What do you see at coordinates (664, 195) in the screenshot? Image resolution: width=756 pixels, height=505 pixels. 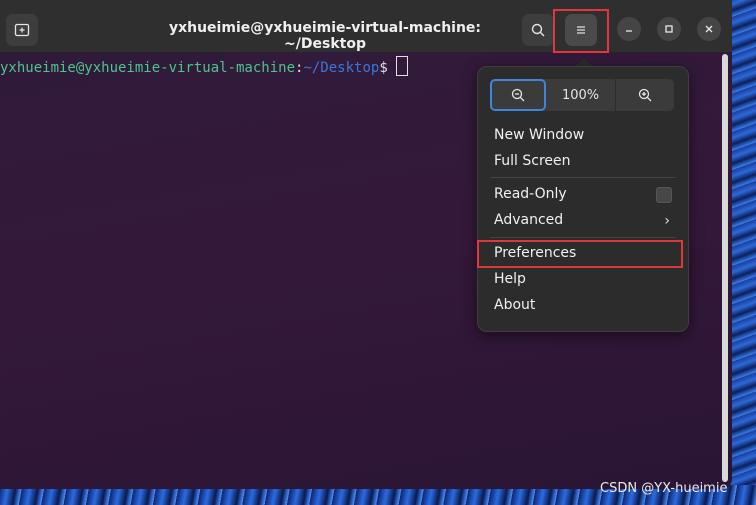 I see `read-only-checkbox` at bounding box center [664, 195].